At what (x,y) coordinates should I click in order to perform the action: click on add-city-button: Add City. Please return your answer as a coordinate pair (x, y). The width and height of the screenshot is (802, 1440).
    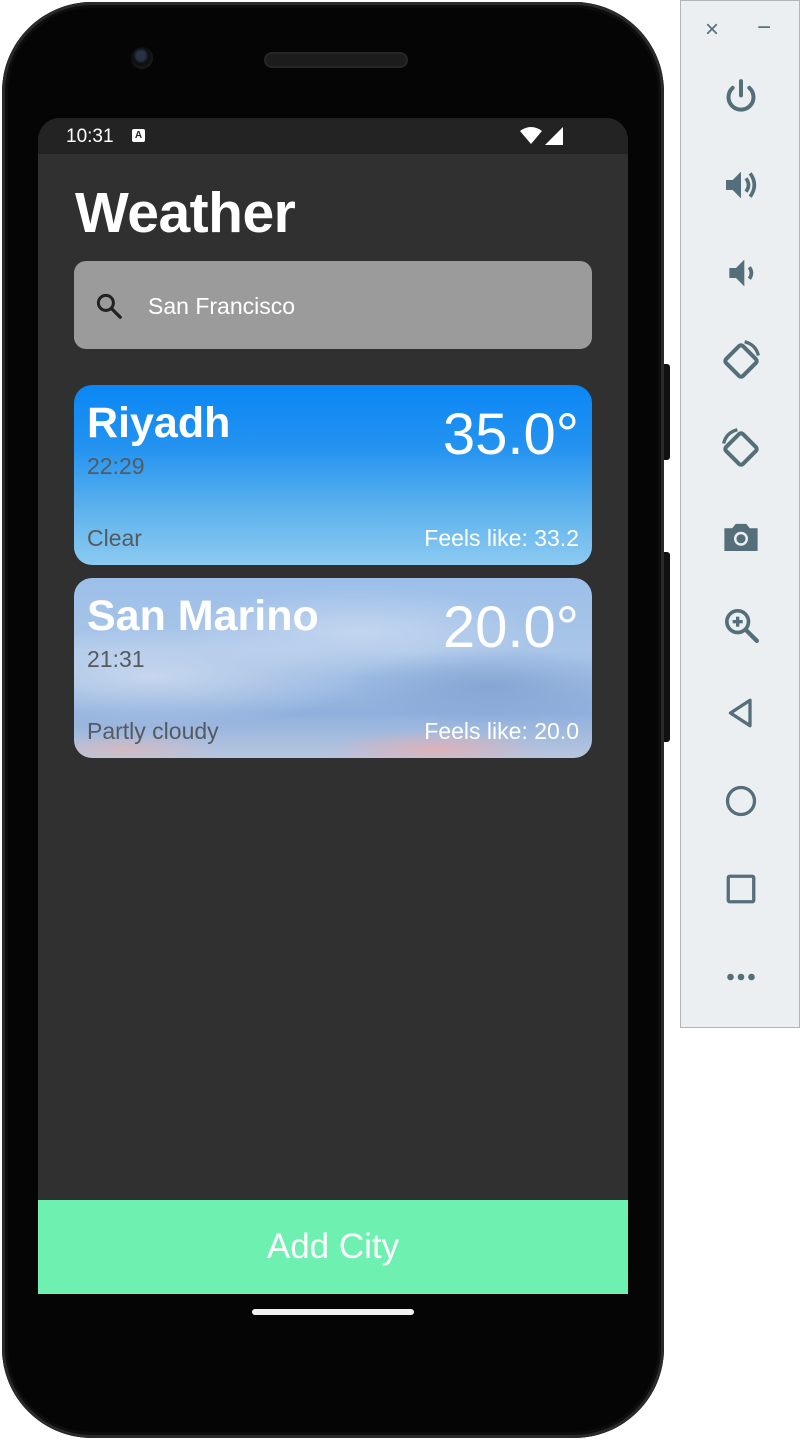
    Looking at the image, I should click on (333, 1247).